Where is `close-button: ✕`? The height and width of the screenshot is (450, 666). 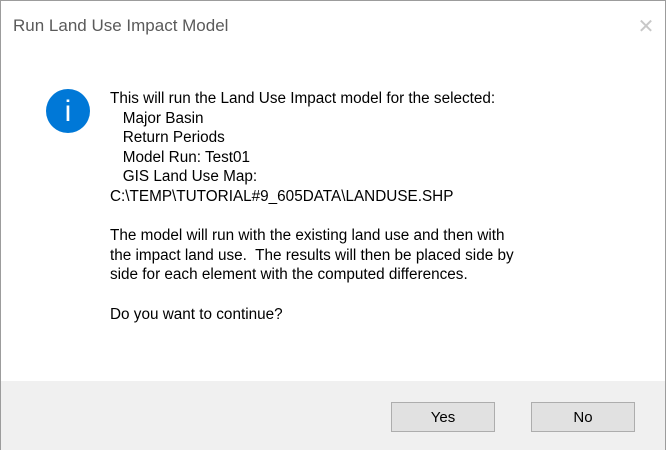
close-button: ✕ is located at coordinates (646, 26).